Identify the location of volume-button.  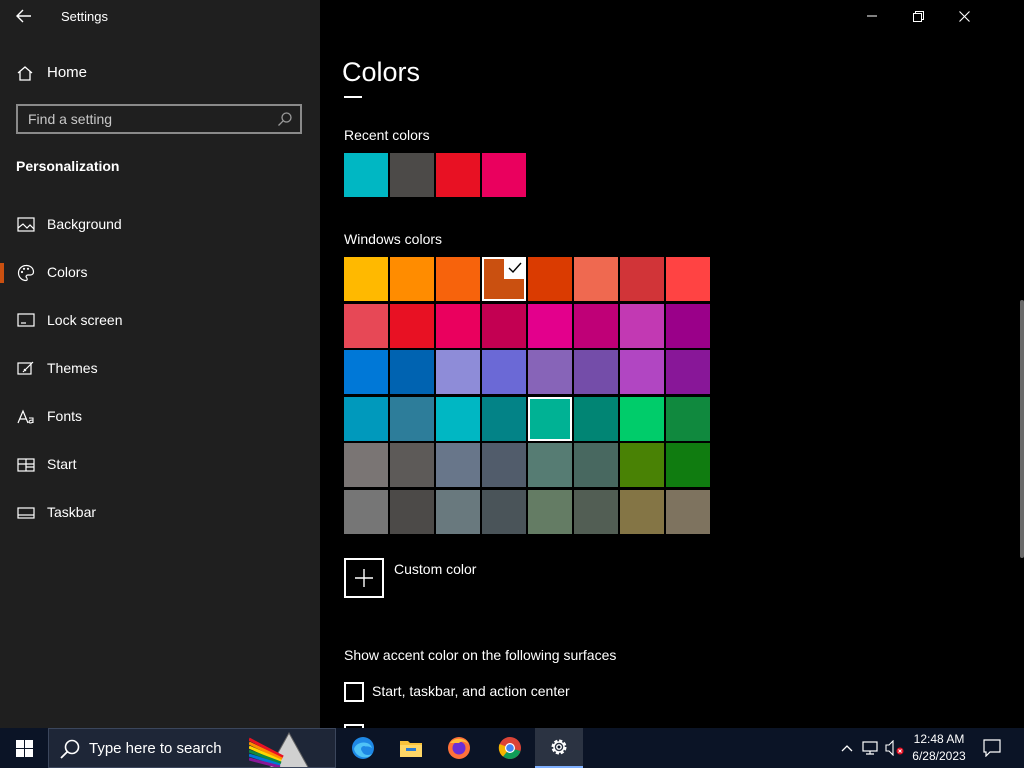
(895, 748).